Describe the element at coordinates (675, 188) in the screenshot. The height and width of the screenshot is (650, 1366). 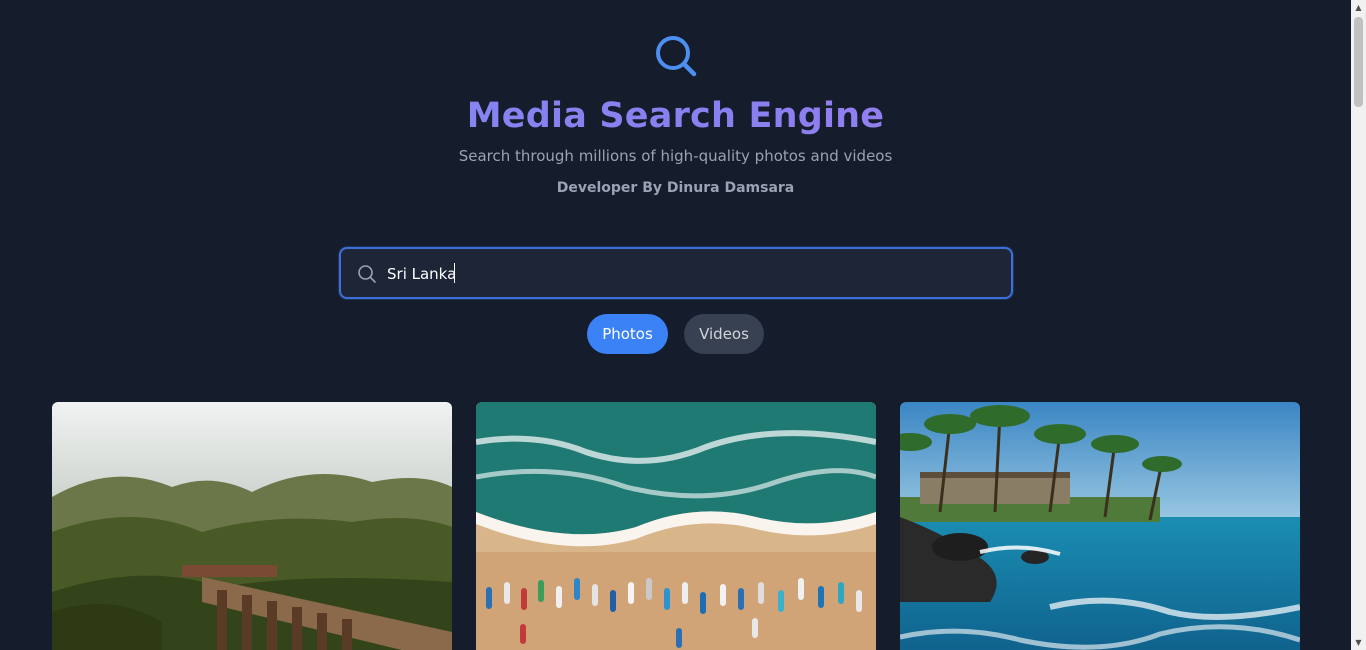
I see `developer-credit: Developer By Dinura Damsara` at that location.